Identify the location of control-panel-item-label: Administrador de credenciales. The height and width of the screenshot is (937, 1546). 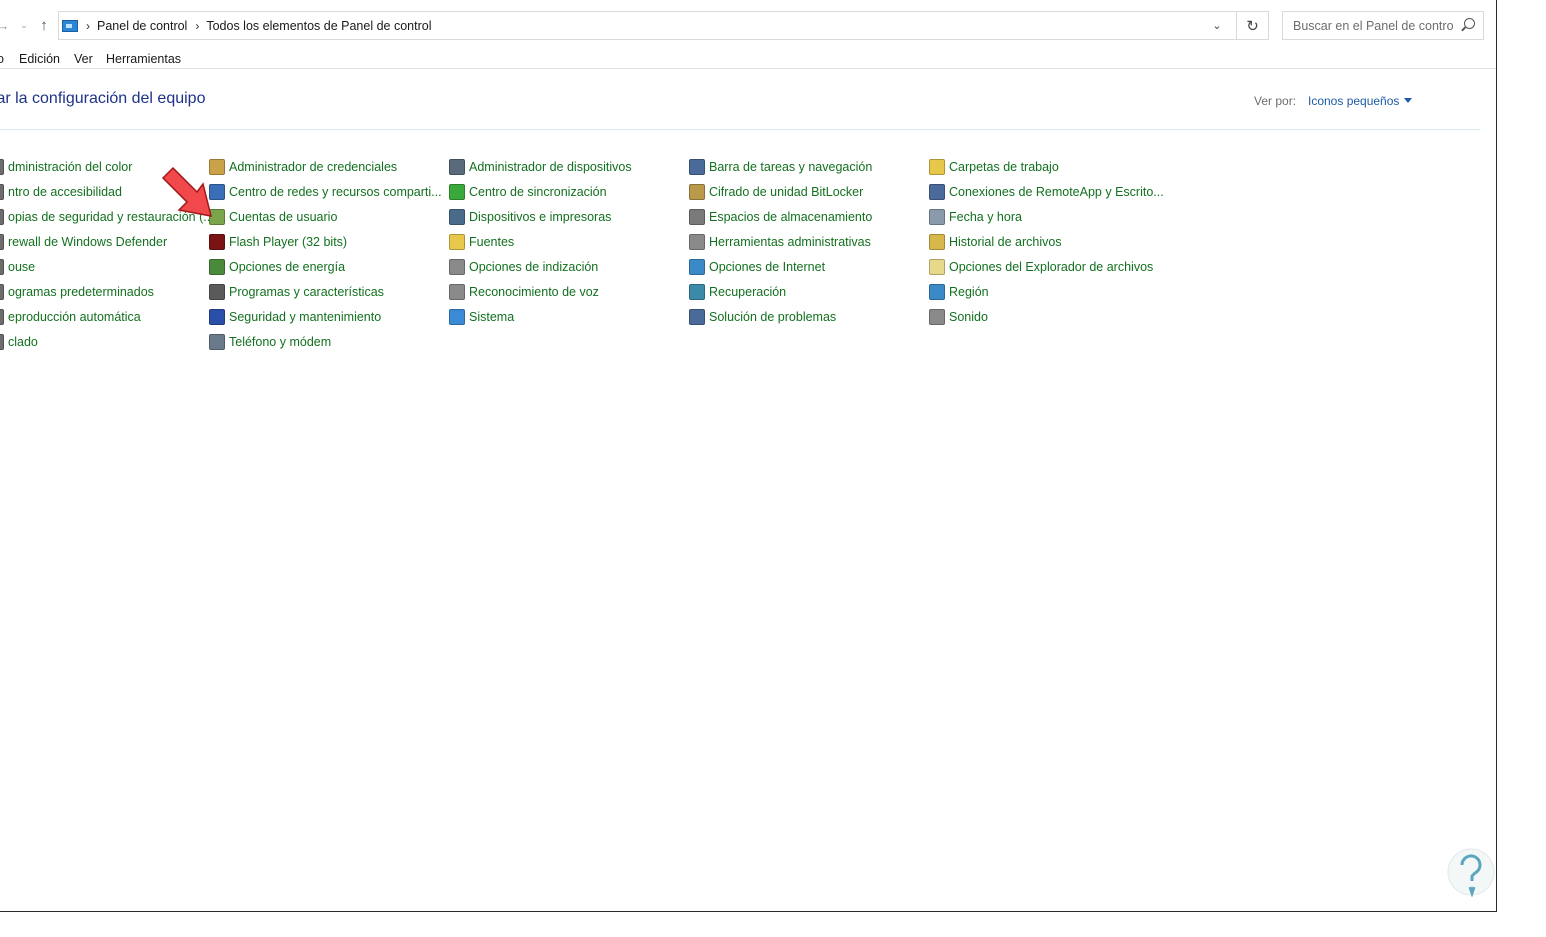
(313, 167).